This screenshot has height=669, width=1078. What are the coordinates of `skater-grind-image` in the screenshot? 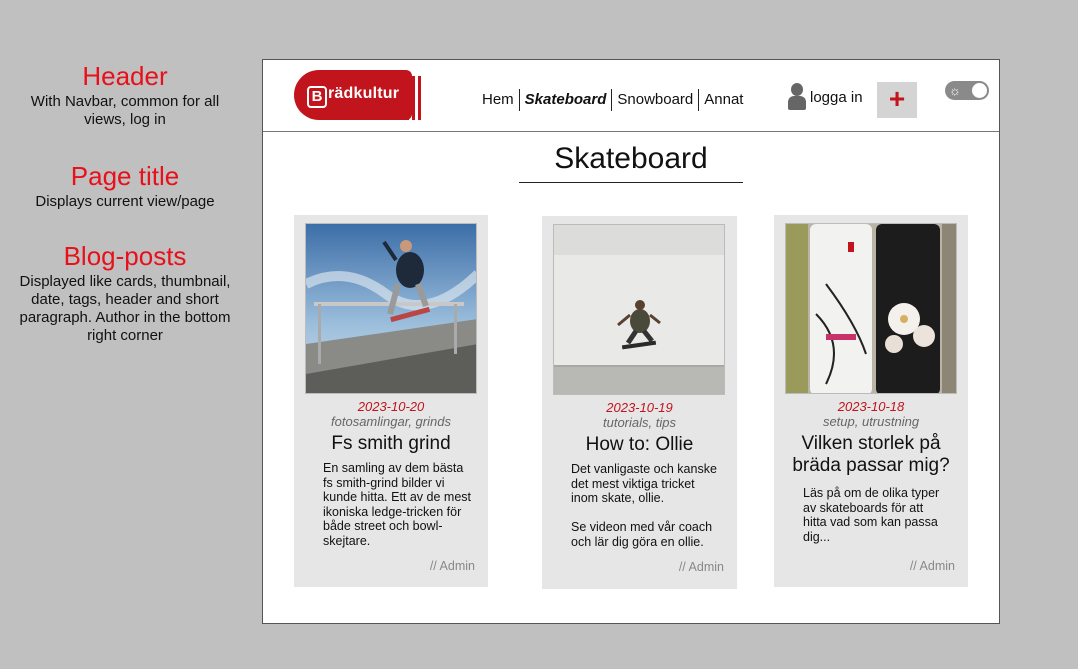 It's located at (391, 308).